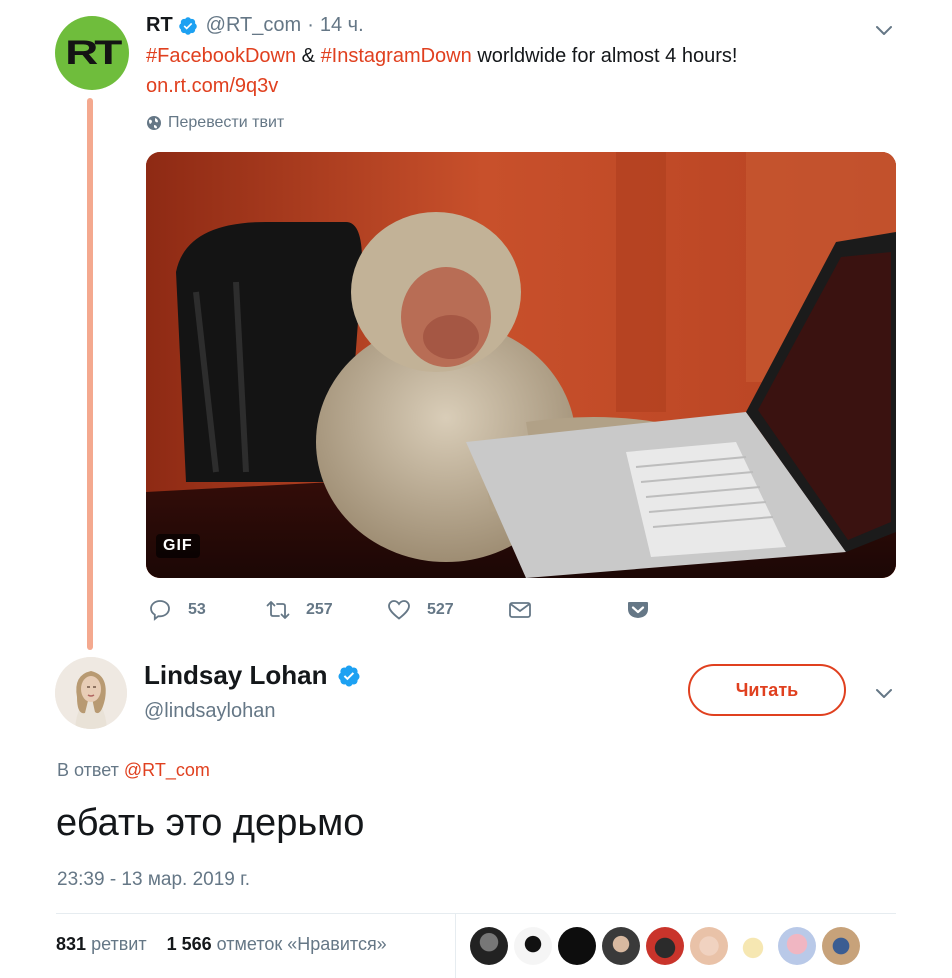 This screenshot has width=952, height=978. Describe the element at coordinates (101, 944) in the screenshot. I see `retweets-stat: 831 ретвит` at that location.